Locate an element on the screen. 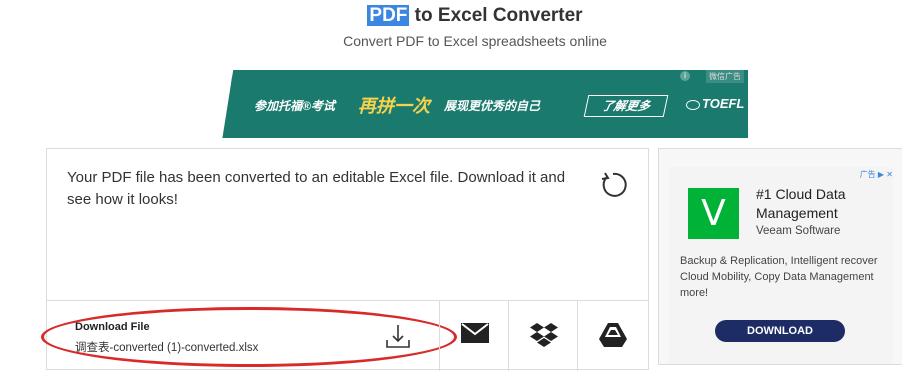 This screenshot has height=371, width=902. download-filename: 调查表-converted (1)-converted.xlsx is located at coordinates (167, 348).